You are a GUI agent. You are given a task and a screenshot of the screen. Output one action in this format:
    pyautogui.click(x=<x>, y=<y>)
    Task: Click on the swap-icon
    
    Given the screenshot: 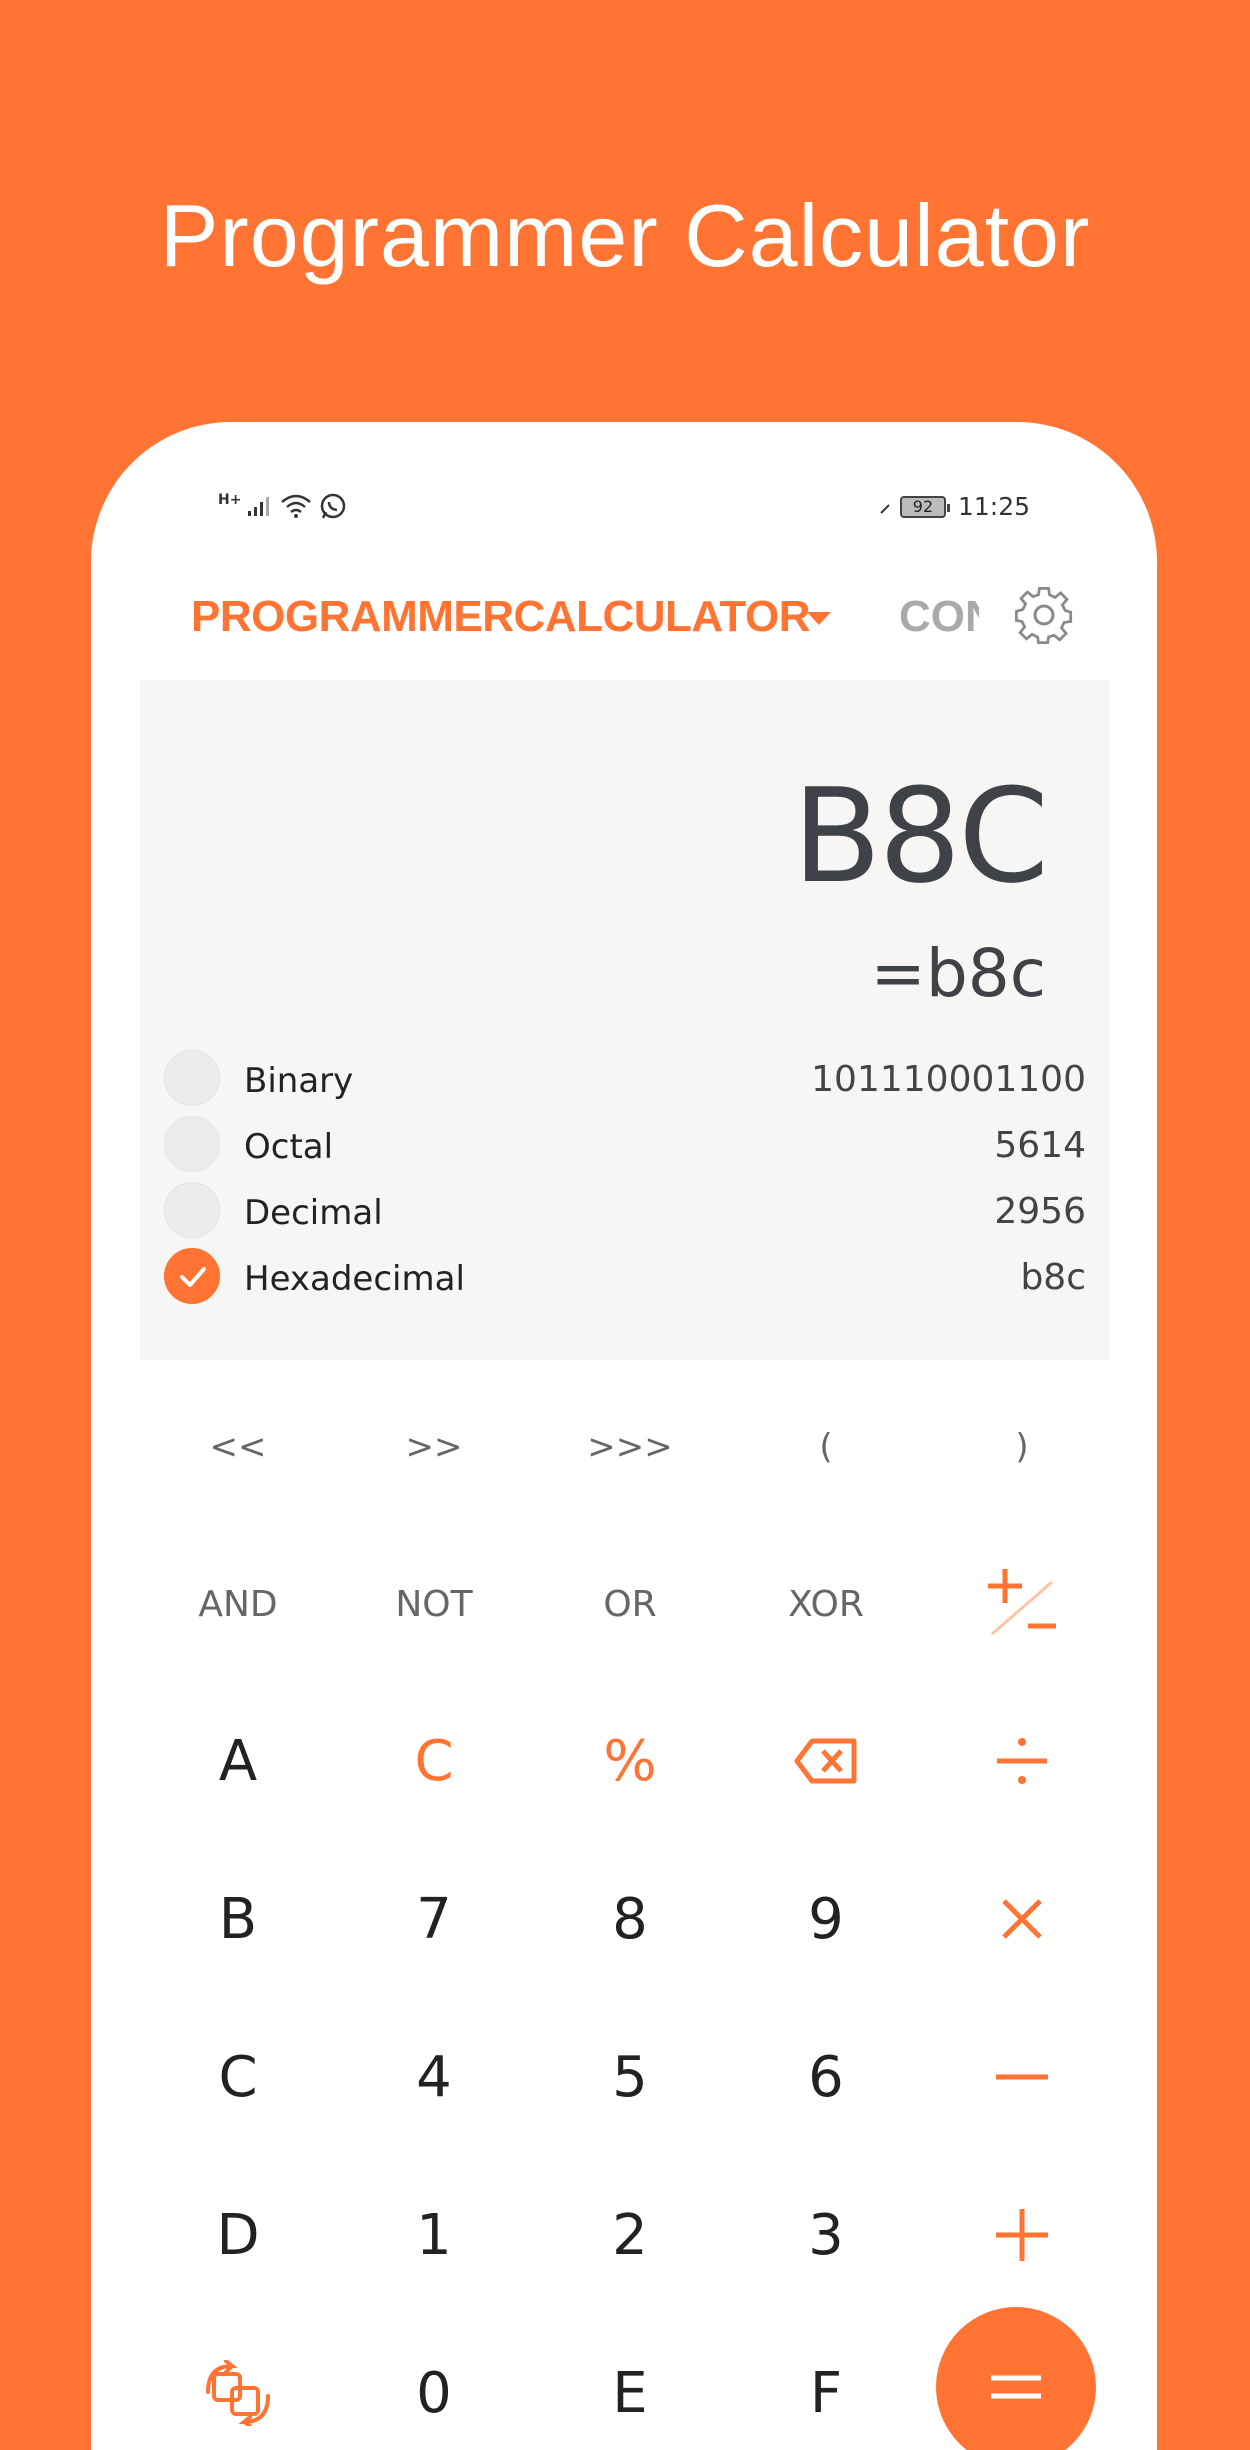 What is the action you would take?
    pyautogui.click(x=238, y=2393)
    